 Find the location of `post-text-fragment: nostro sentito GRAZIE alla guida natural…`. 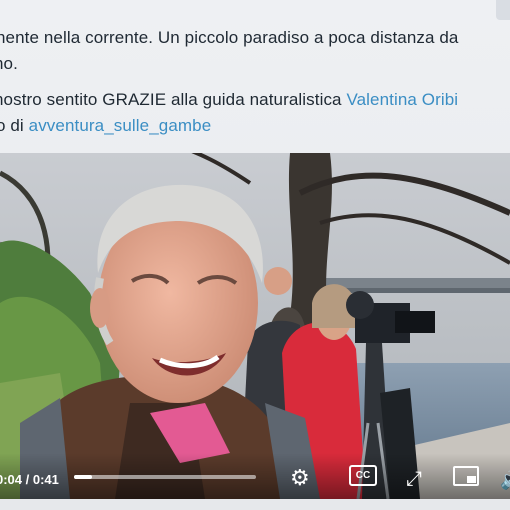

post-text-fragment: nostro sentito GRAZIE alla guida natural… is located at coordinates (173, 99).